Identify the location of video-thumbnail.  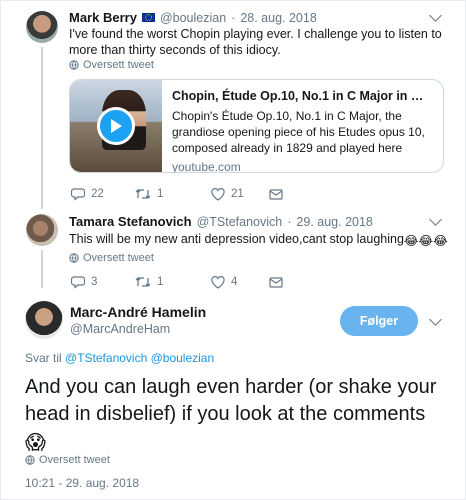
(116, 126).